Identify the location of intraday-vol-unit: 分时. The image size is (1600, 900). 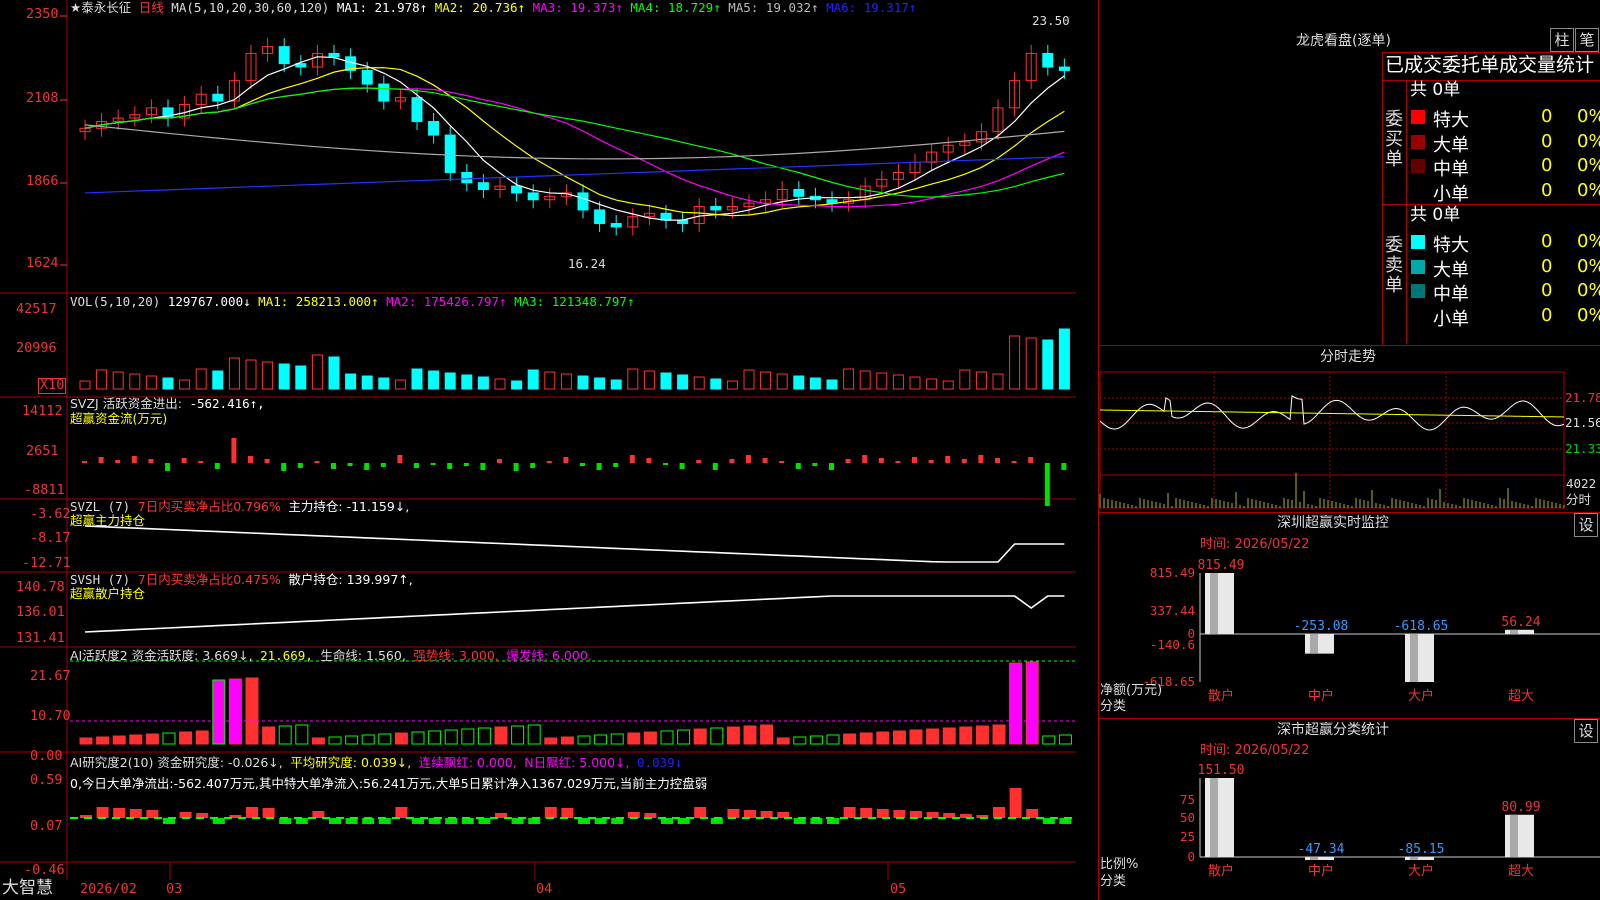
(1579, 499).